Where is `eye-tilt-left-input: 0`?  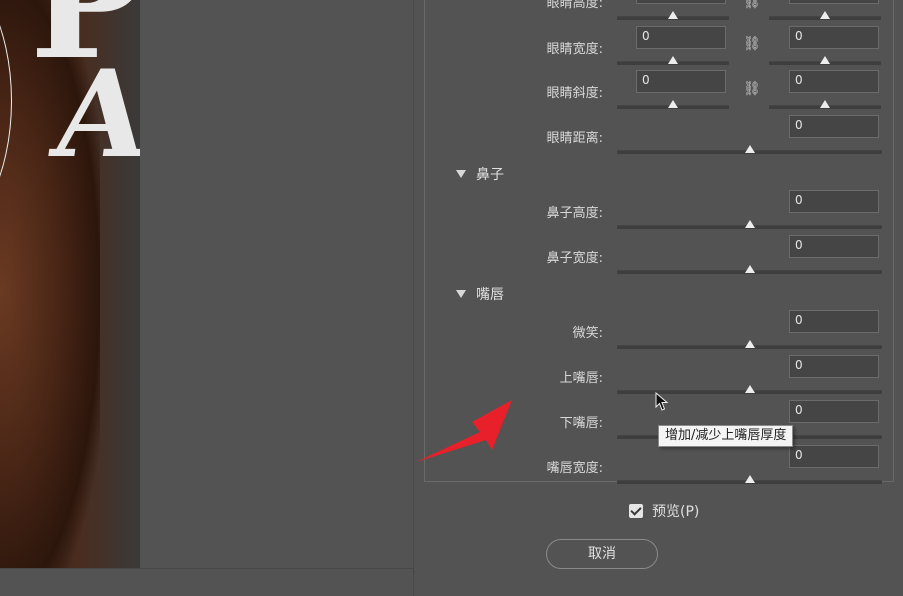
eye-tilt-left-input: 0 is located at coordinates (681, 81).